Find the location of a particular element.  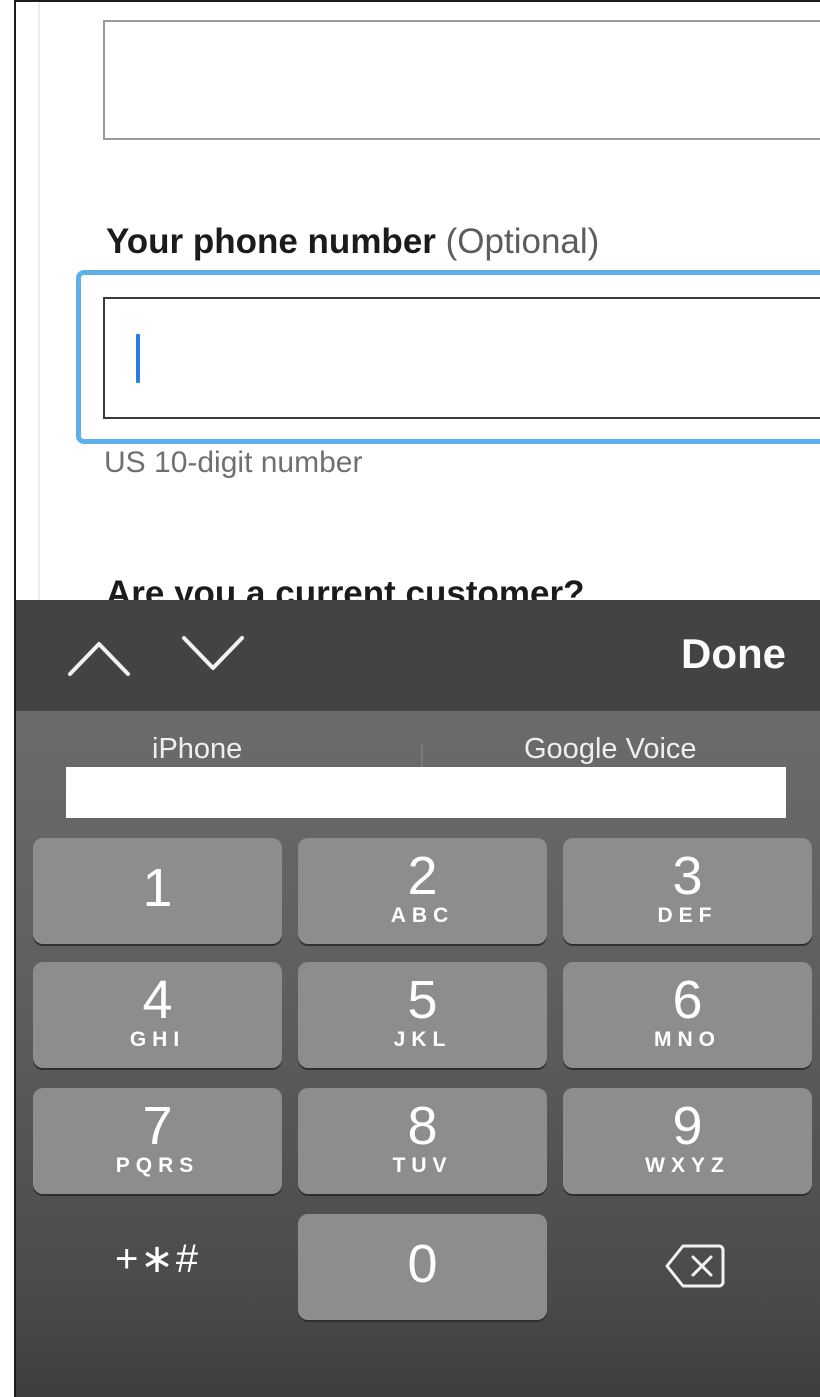

key-letters: PQRS is located at coordinates (157, 1165).